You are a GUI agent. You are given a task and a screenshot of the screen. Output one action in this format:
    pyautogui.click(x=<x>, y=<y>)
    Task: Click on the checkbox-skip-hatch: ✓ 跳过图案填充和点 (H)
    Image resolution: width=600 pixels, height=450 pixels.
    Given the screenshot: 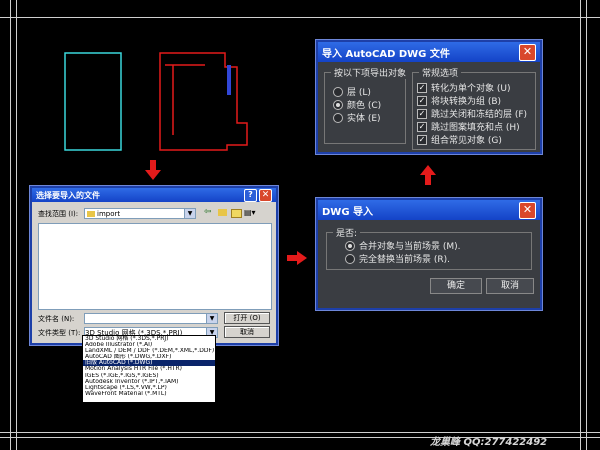 What is the action you would take?
    pyautogui.click(x=468, y=126)
    